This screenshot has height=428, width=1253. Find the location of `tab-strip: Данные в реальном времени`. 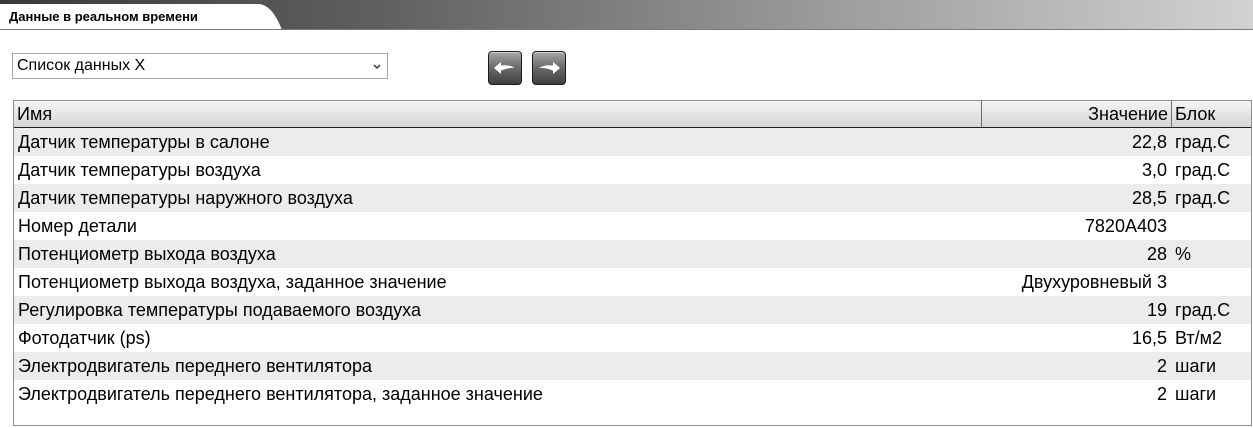

tab-strip: Данные в реальном времени is located at coordinates (626, 15).